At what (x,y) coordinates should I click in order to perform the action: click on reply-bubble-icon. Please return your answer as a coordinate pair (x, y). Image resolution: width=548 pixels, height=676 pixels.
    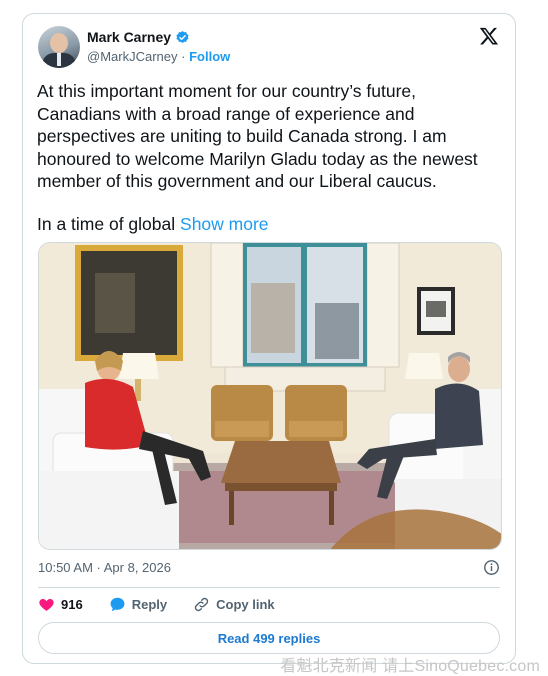
    Looking at the image, I should click on (117, 604).